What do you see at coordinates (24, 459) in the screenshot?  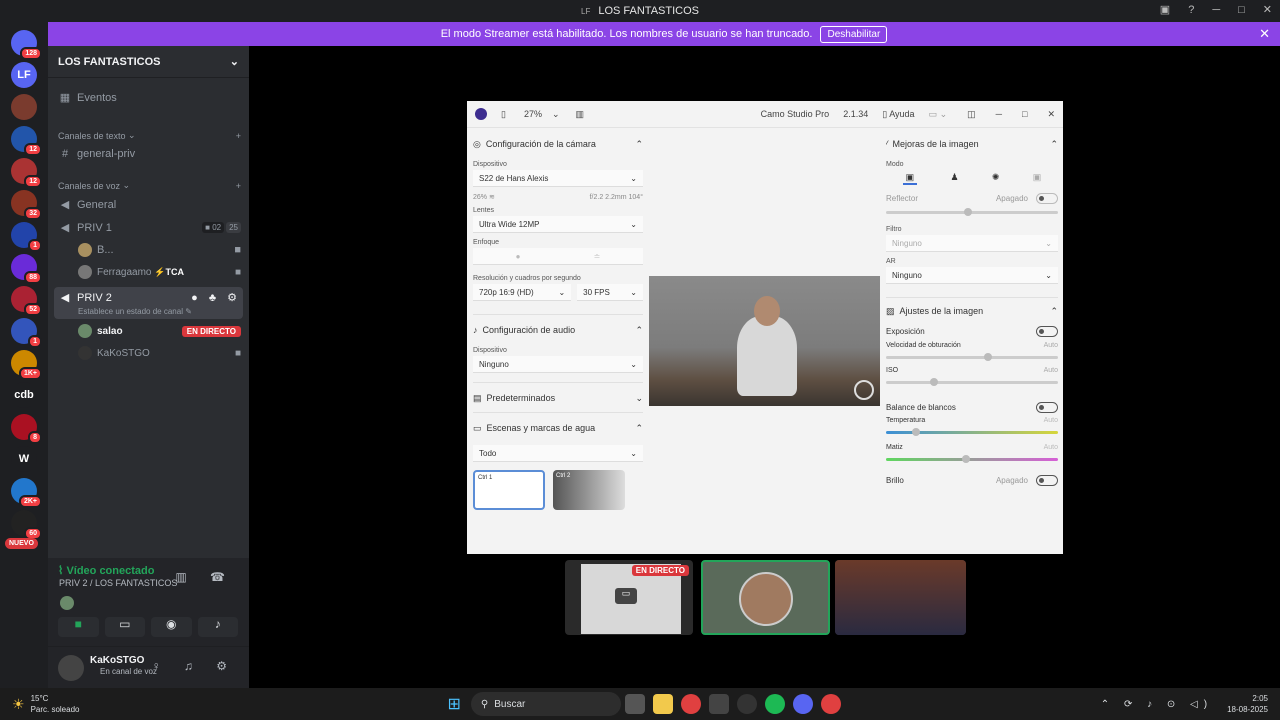 I see `server-icon: W` at bounding box center [24, 459].